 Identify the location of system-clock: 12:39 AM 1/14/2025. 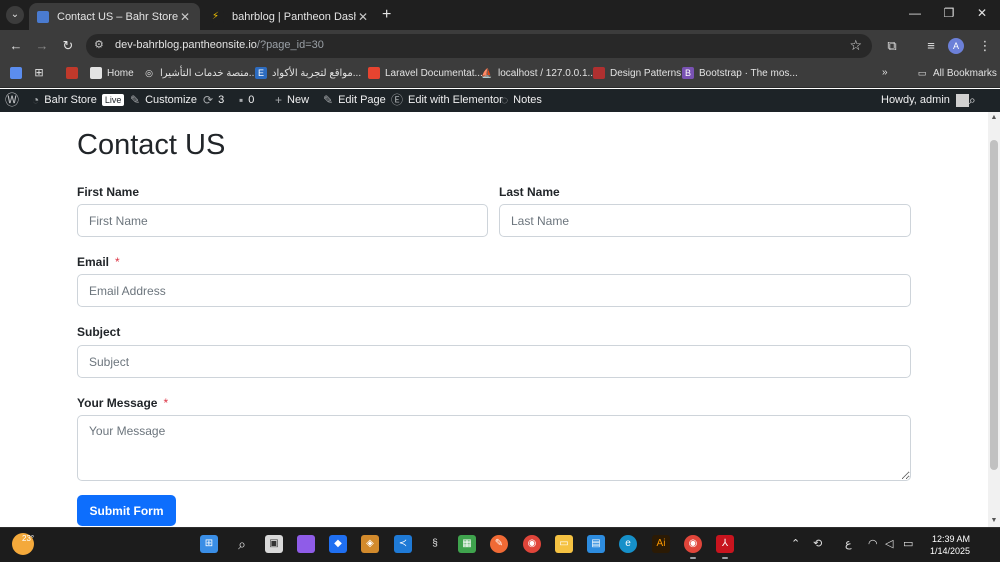
(946, 545).